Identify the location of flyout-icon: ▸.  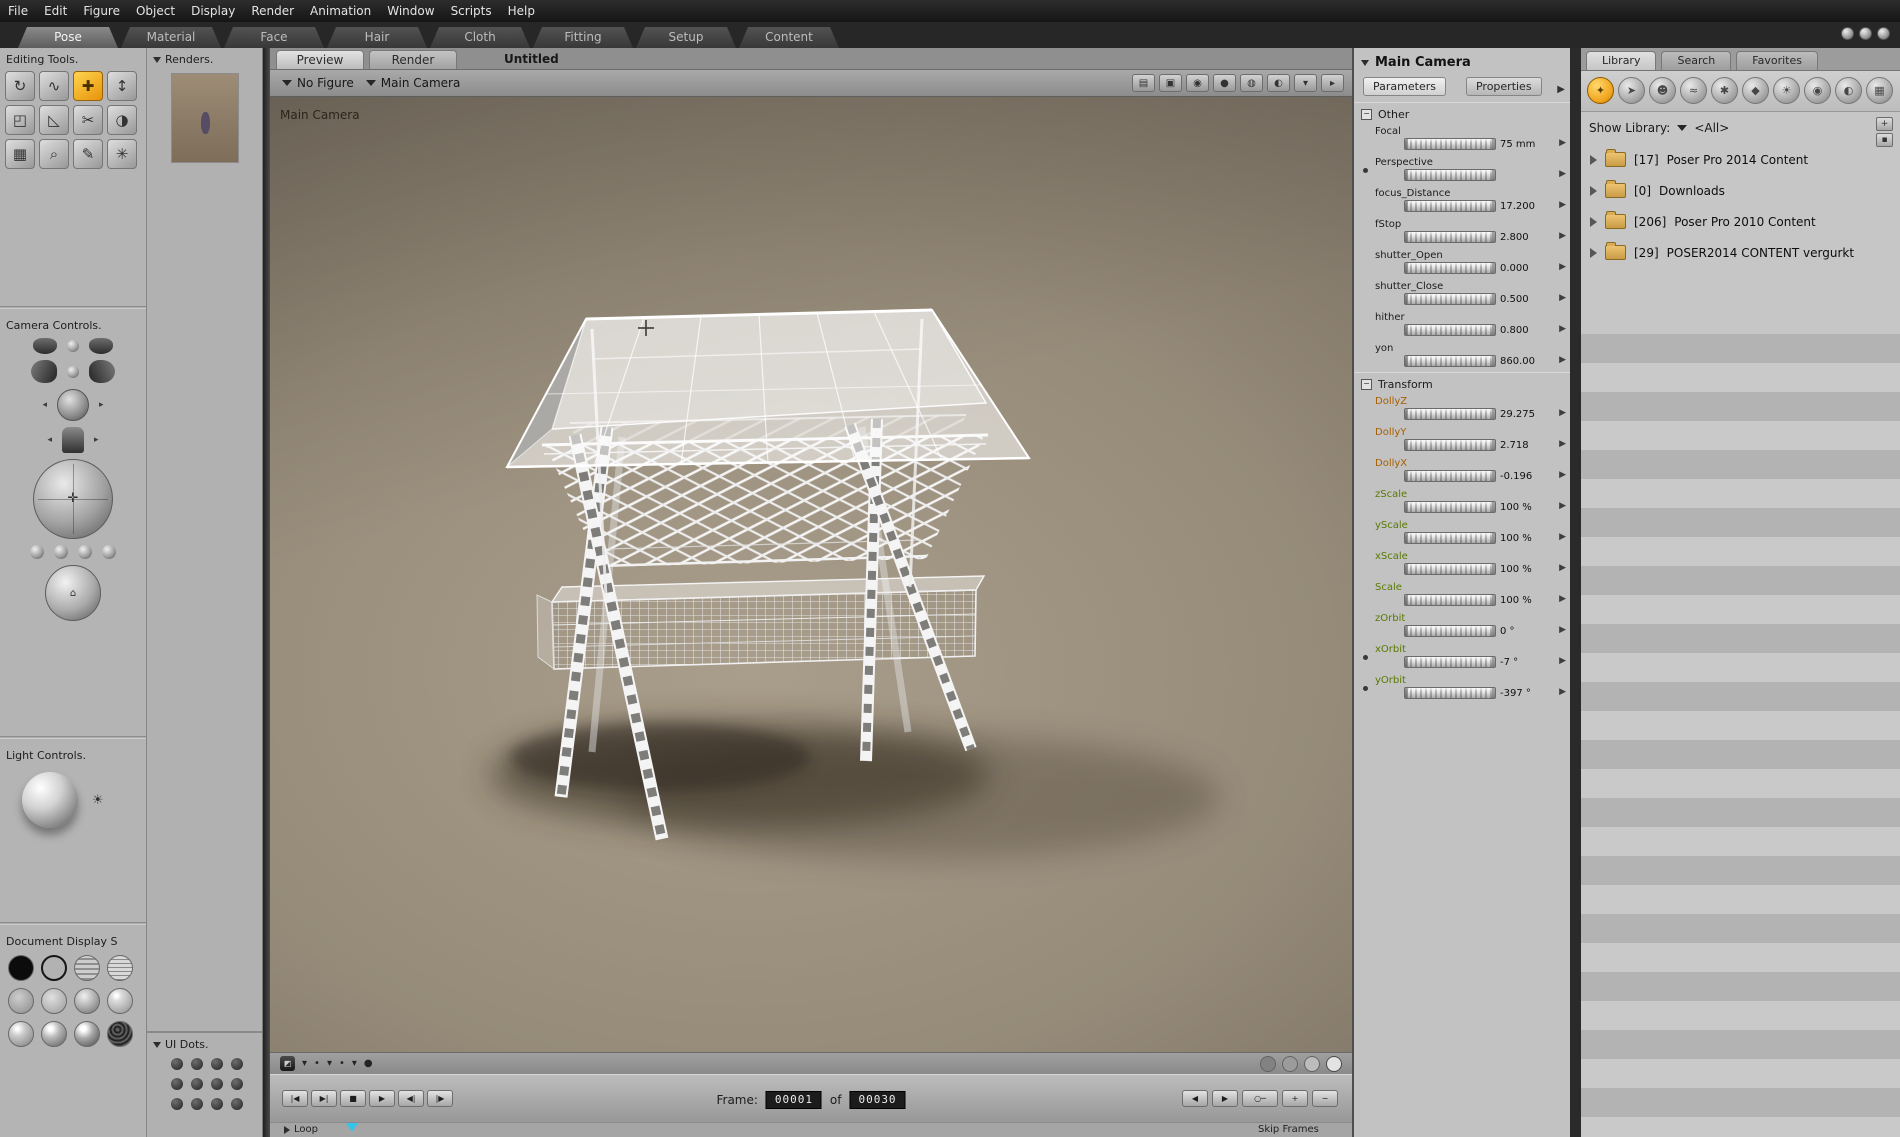
(1332, 83).